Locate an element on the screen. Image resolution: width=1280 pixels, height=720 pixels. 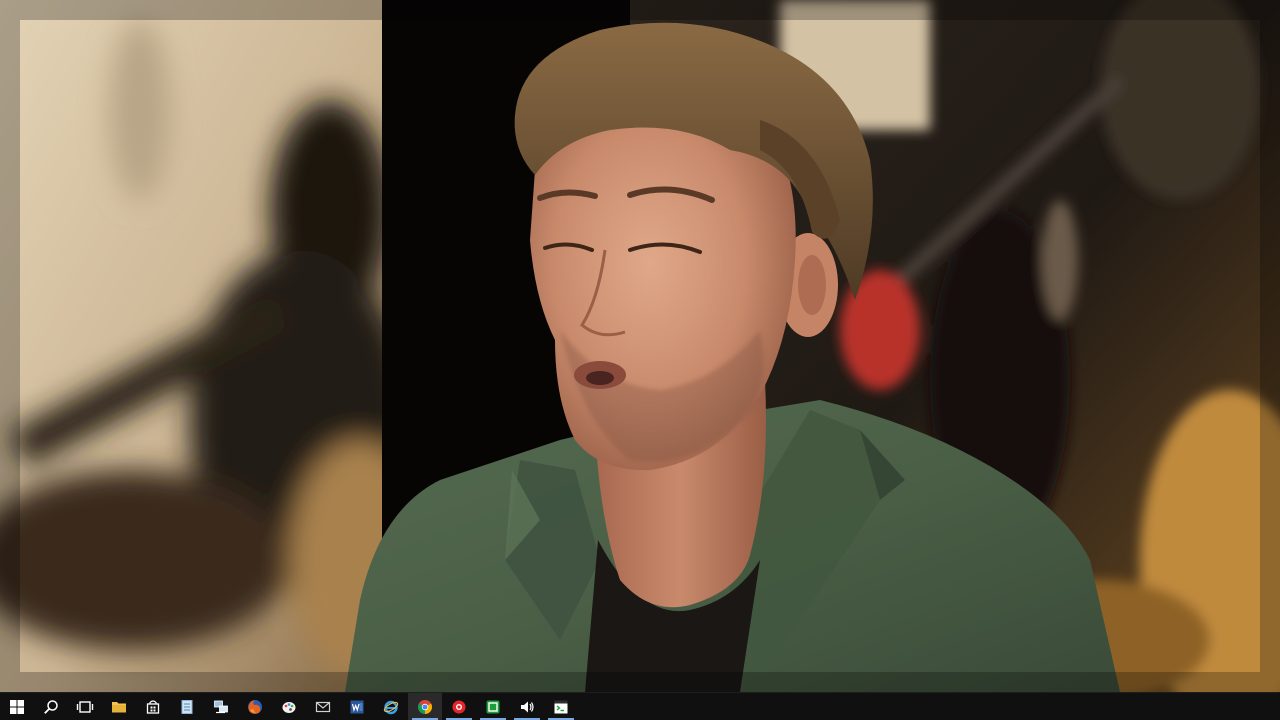
taskbar-internet-explorer is located at coordinates (391, 706).